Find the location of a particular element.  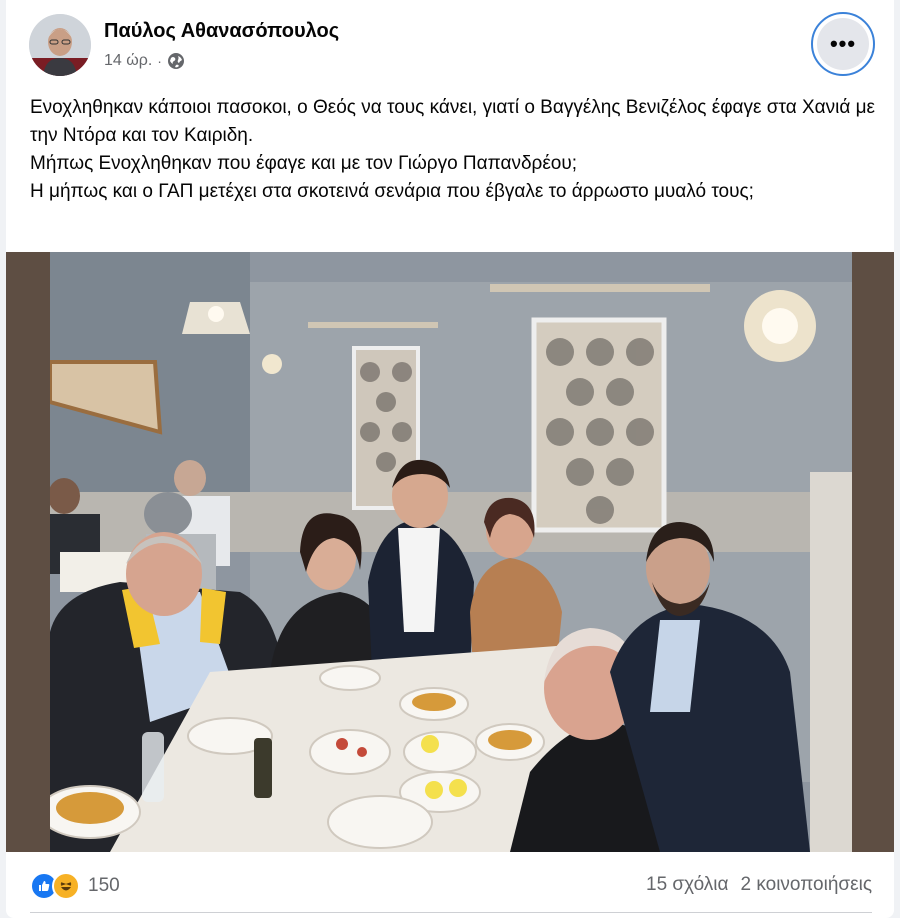

shares-count-link: 2 κοινοποιήσεις is located at coordinates (806, 885).